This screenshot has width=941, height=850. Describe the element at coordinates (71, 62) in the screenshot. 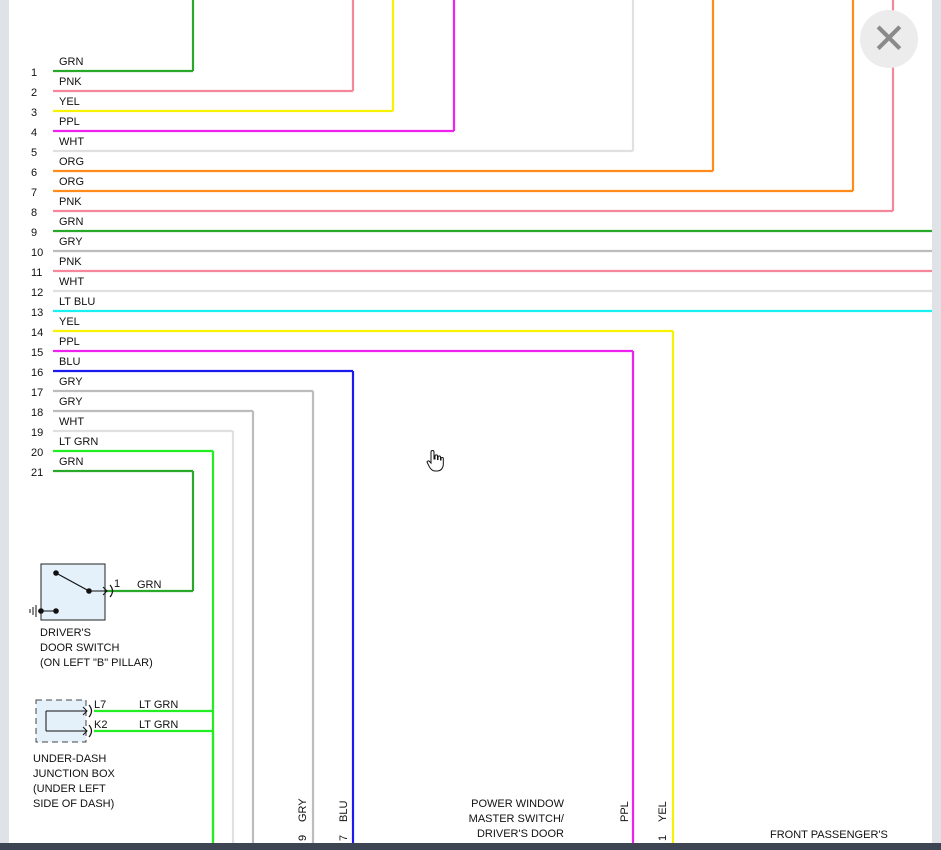

I see `wire-1-color-label: GRN` at that location.